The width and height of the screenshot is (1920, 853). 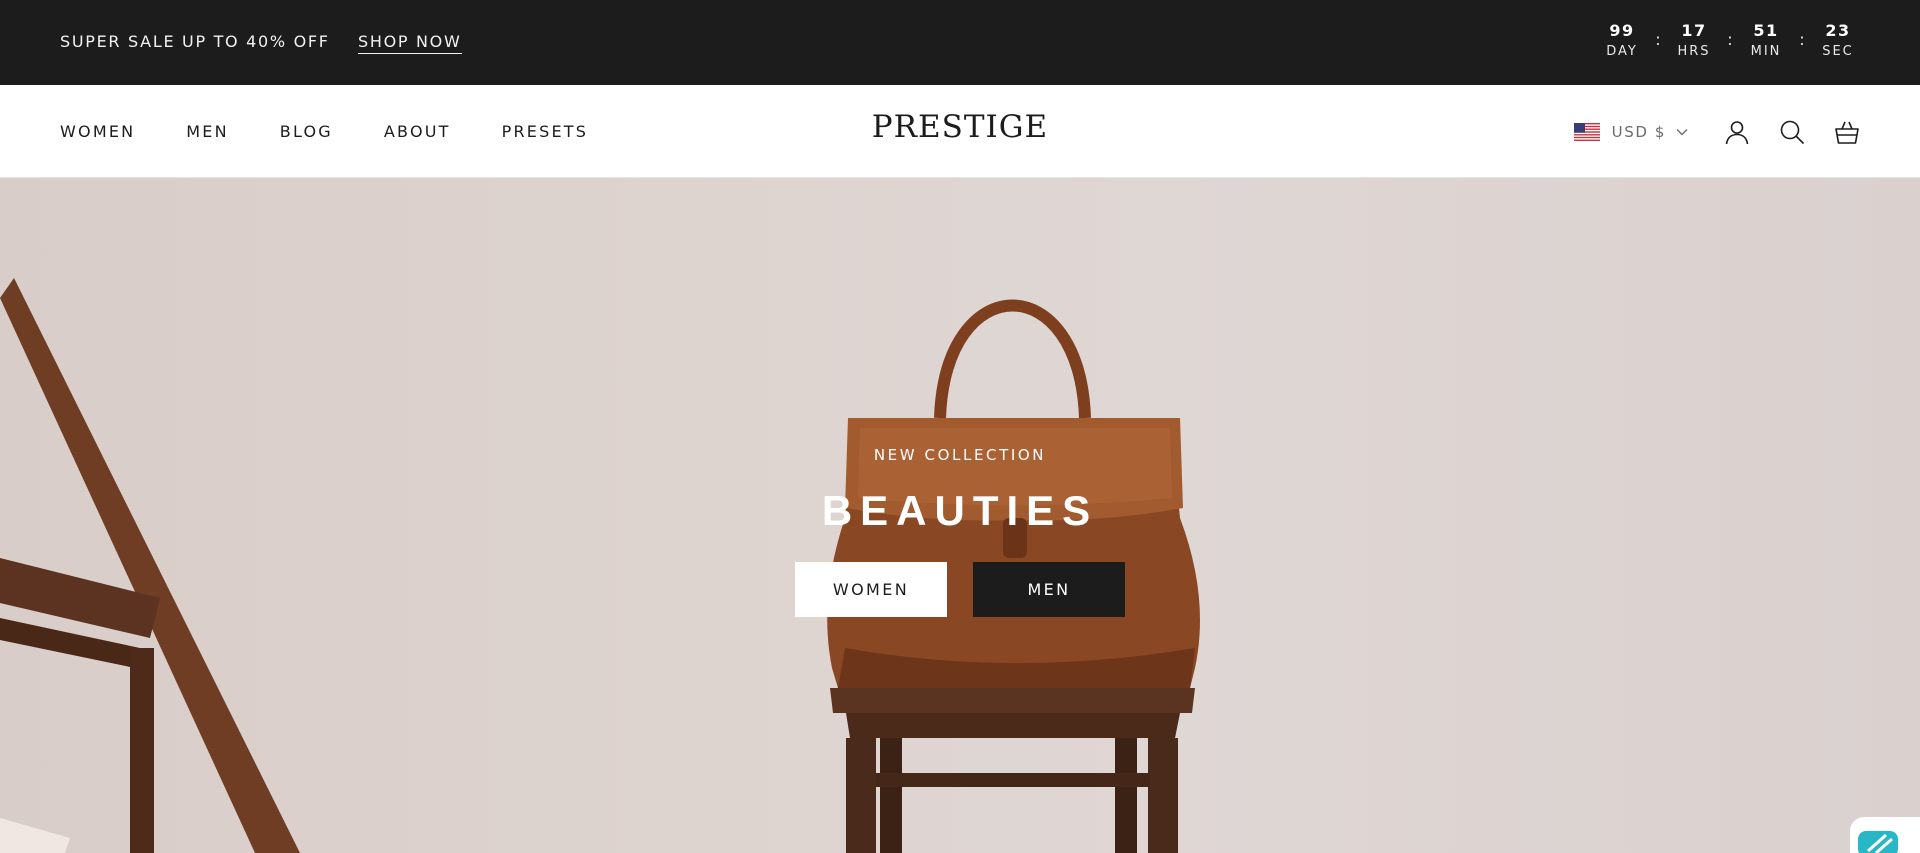 What do you see at coordinates (545, 131) in the screenshot?
I see `nav-item-presets: PRESETS` at bounding box center [545, 131].